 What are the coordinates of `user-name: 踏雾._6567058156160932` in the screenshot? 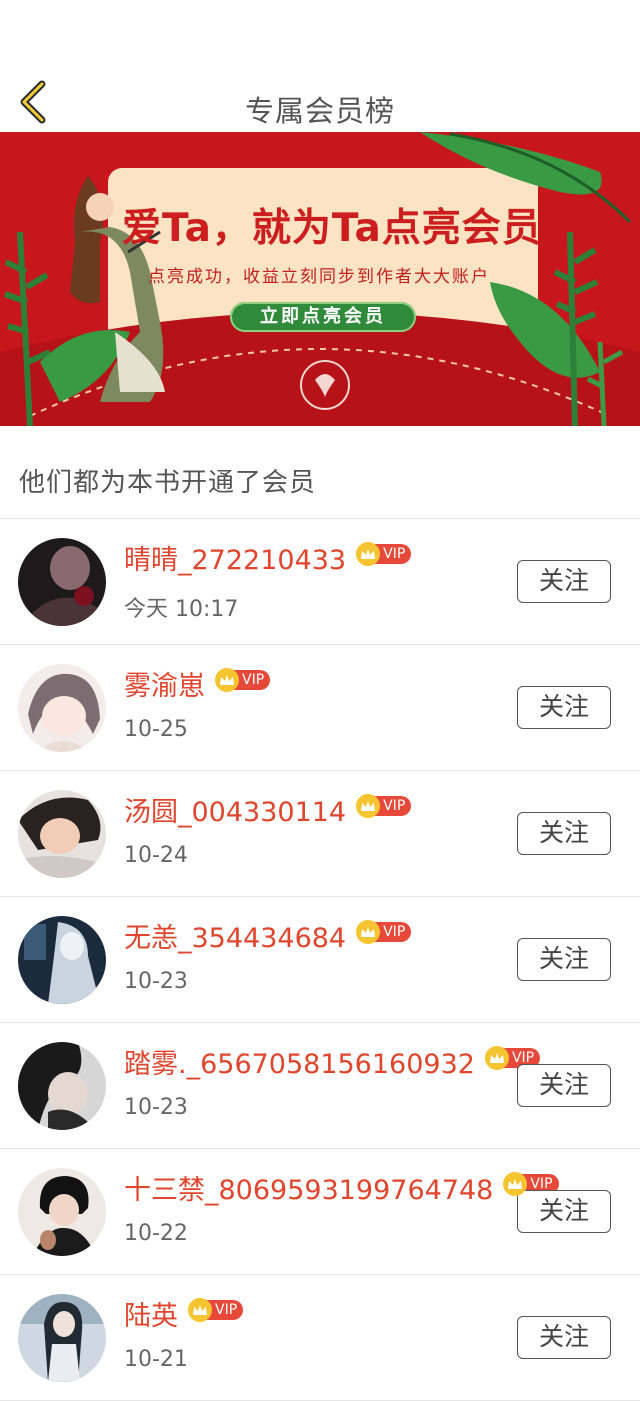 It's located at (299, 1065).